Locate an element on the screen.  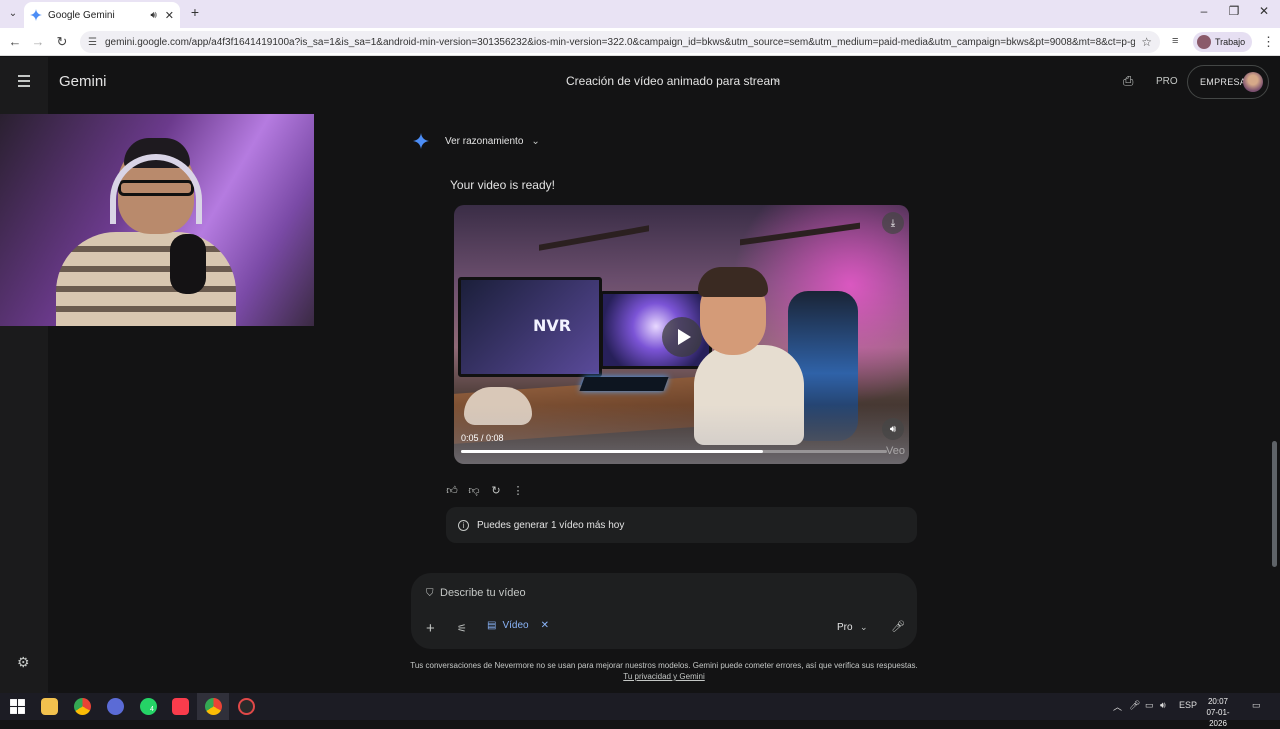
star-icon: ☆ is located at coordinates (1146, 42).